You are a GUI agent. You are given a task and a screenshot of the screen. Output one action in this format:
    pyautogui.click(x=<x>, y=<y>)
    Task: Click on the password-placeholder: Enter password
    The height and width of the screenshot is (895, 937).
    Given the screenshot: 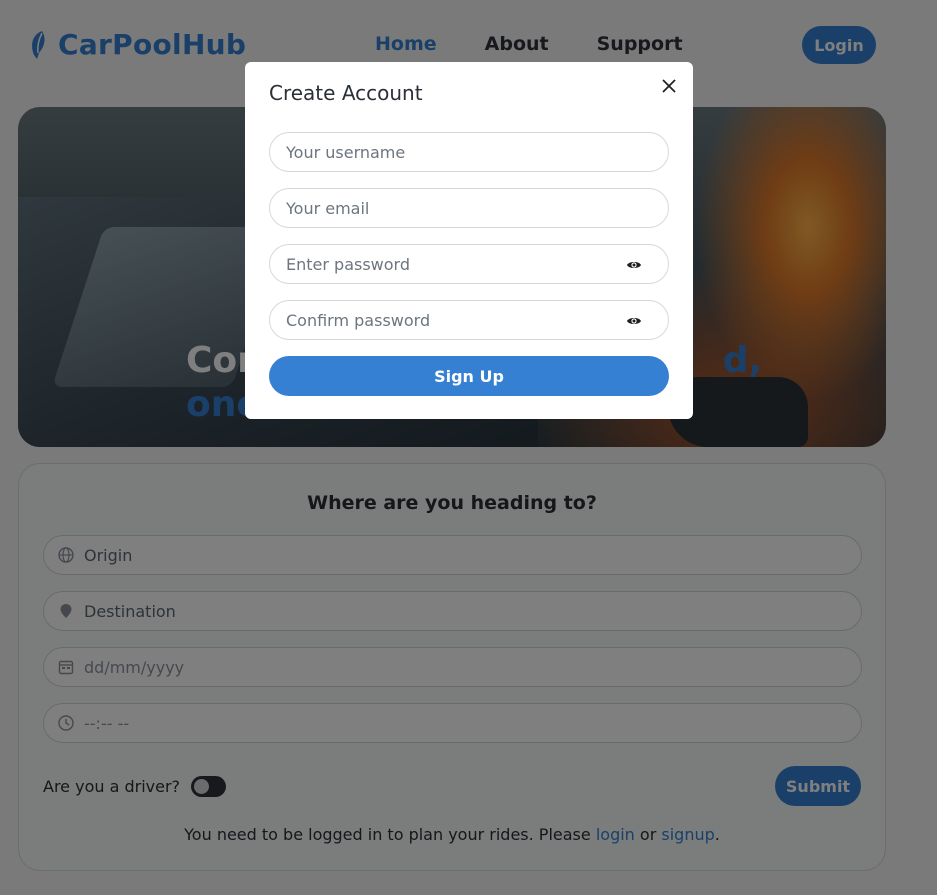 What is the action you would take?
    pyautogui.click(x=348, y=264)
    